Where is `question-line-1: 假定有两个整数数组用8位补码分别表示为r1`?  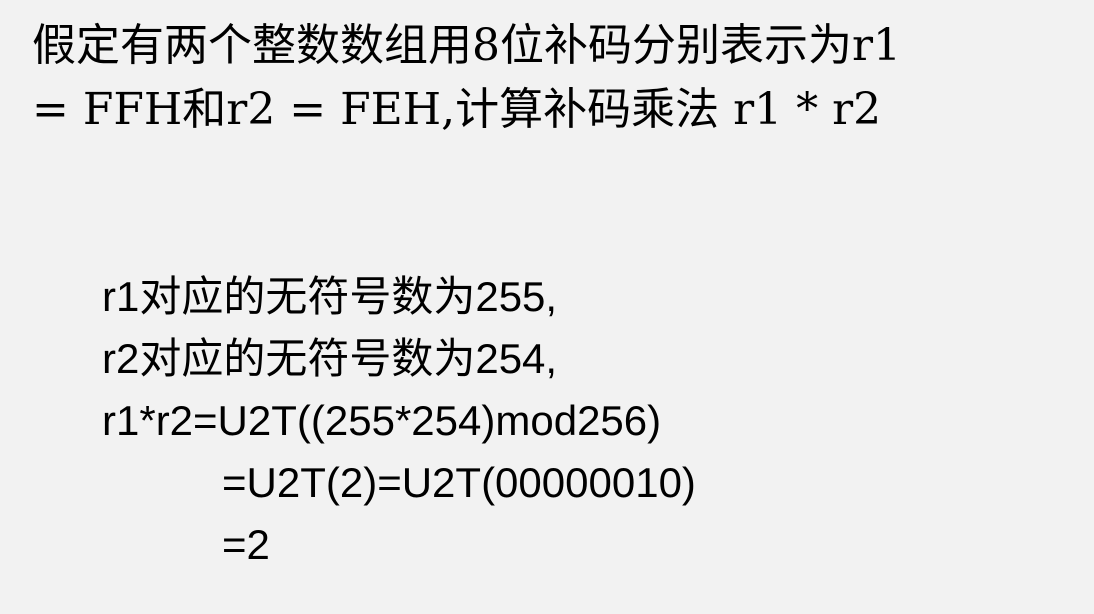 question-line-1: 假定有两个整数数组用8位补码分别表示为r1 is located at coordinates (467, 45).